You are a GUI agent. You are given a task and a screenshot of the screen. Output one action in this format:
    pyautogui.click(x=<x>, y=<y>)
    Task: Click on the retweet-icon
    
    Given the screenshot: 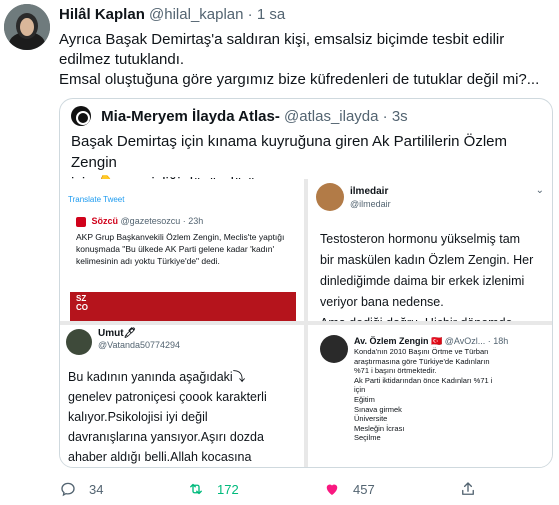 What is the action you would take?
    pyautogui.click(x=196, y=489)
    